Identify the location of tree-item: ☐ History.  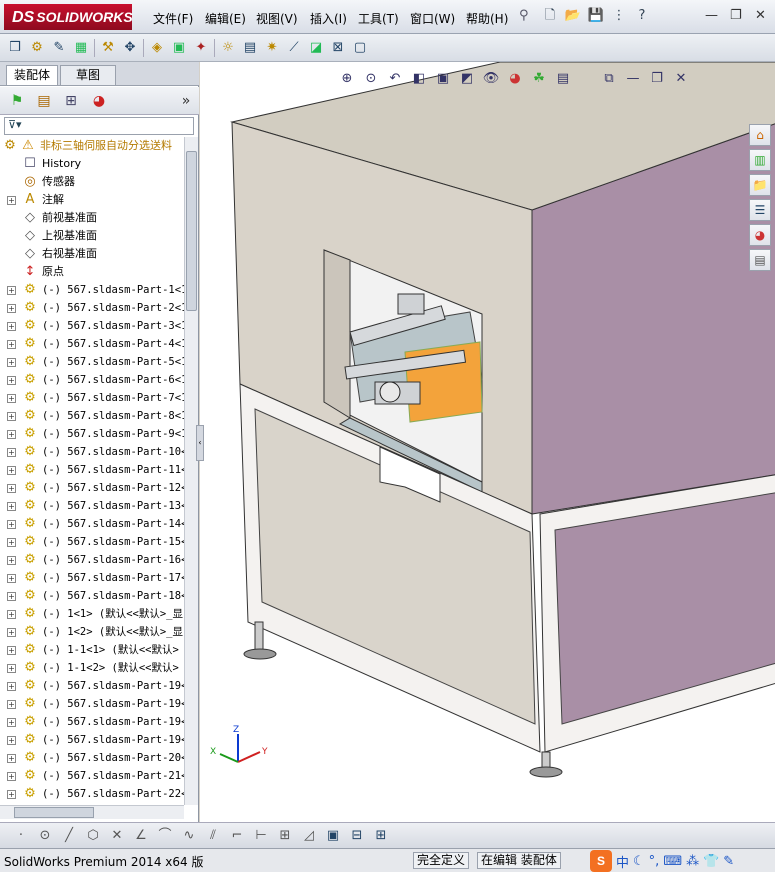
(92, 164).